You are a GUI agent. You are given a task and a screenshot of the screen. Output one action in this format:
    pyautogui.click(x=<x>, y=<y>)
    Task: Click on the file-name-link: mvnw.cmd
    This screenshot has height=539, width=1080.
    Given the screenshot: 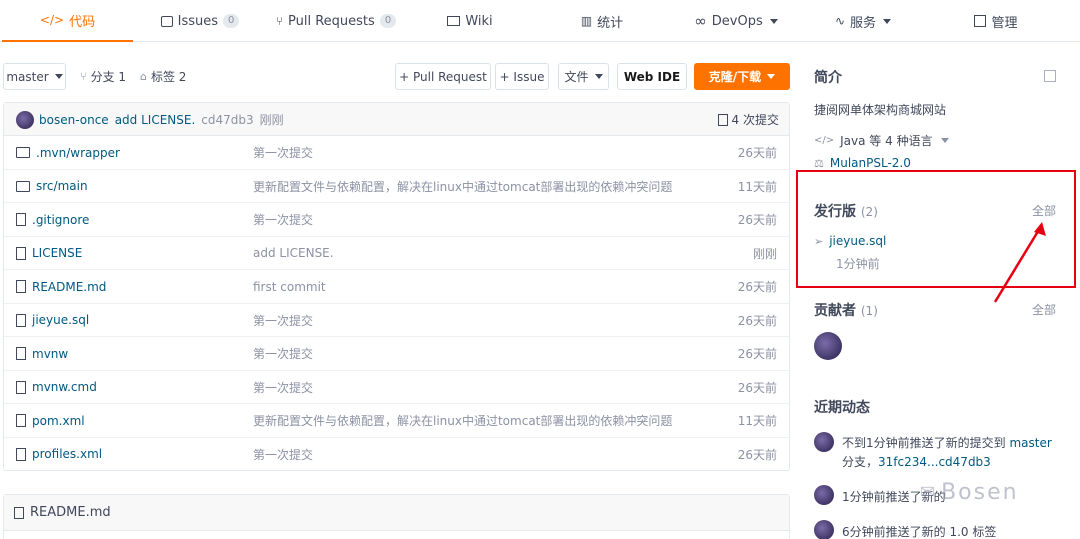 What is the action you would take?
    pyautogui.click(x=56, y=387)
    